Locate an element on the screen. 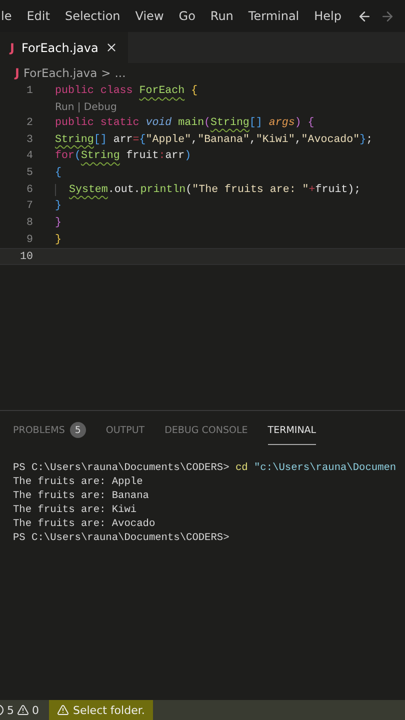  terminal-line: The fruits are: Kiwi is located at coordinates (75, 510).